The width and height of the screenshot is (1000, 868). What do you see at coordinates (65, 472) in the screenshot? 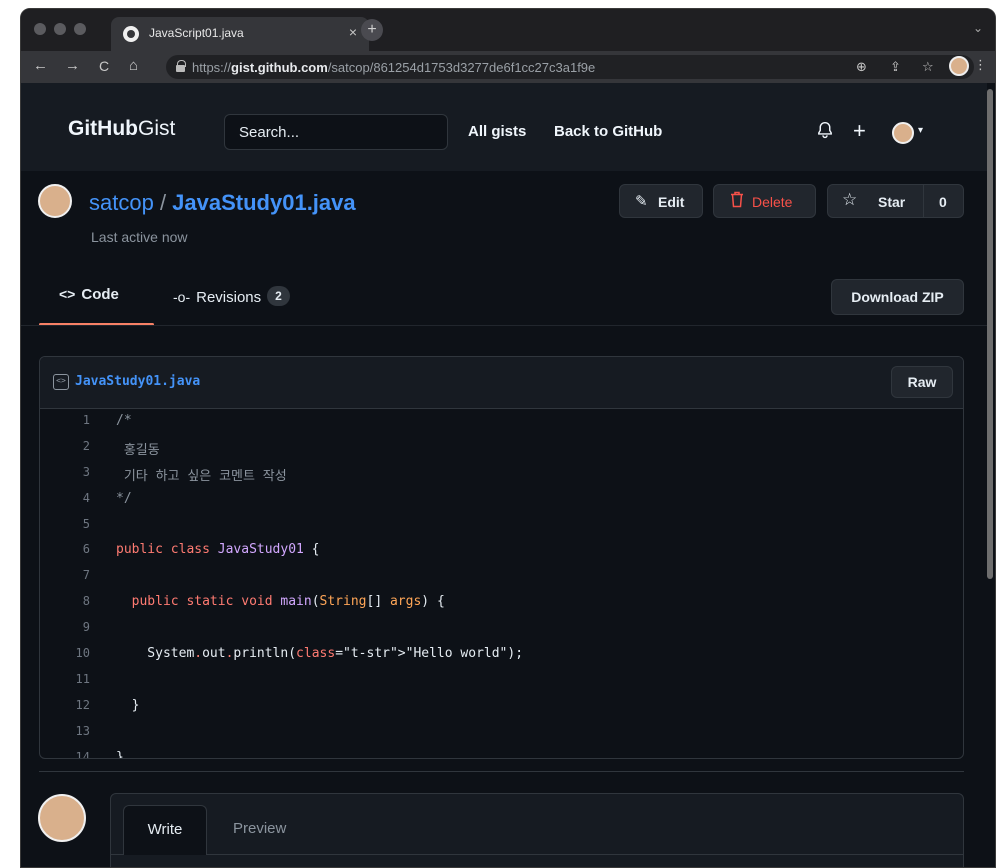
I see `line-number: 3` at bounding box center [65, 472].